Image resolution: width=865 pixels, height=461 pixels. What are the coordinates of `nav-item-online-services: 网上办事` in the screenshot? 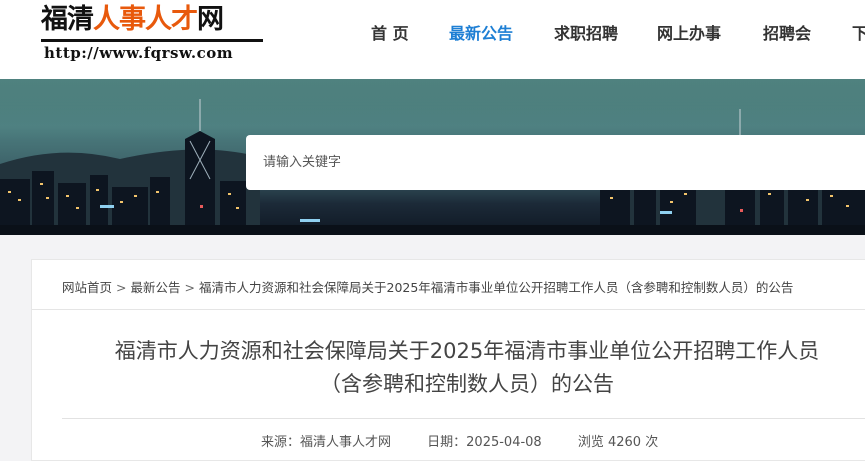 It's located at (689, 32).